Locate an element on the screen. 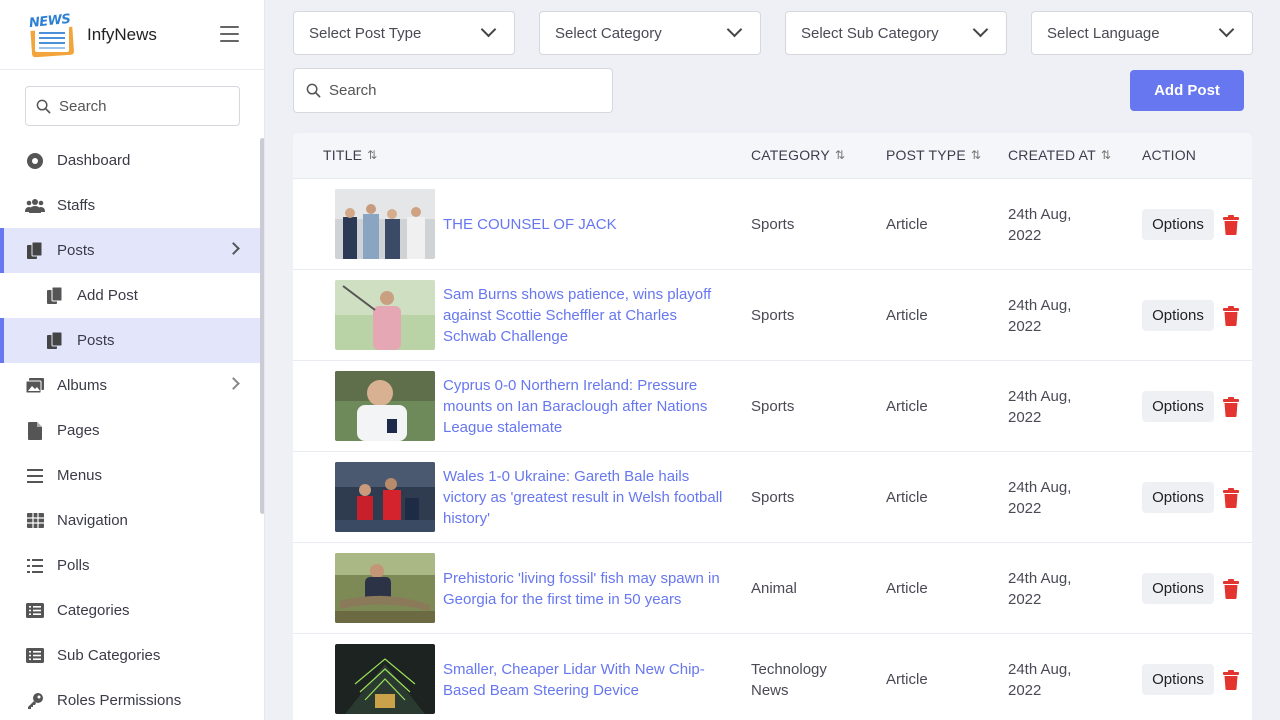 This screenshot has width=1280, height=720. header-title: TITLE ⇅ is located at coordinates (350, 155).